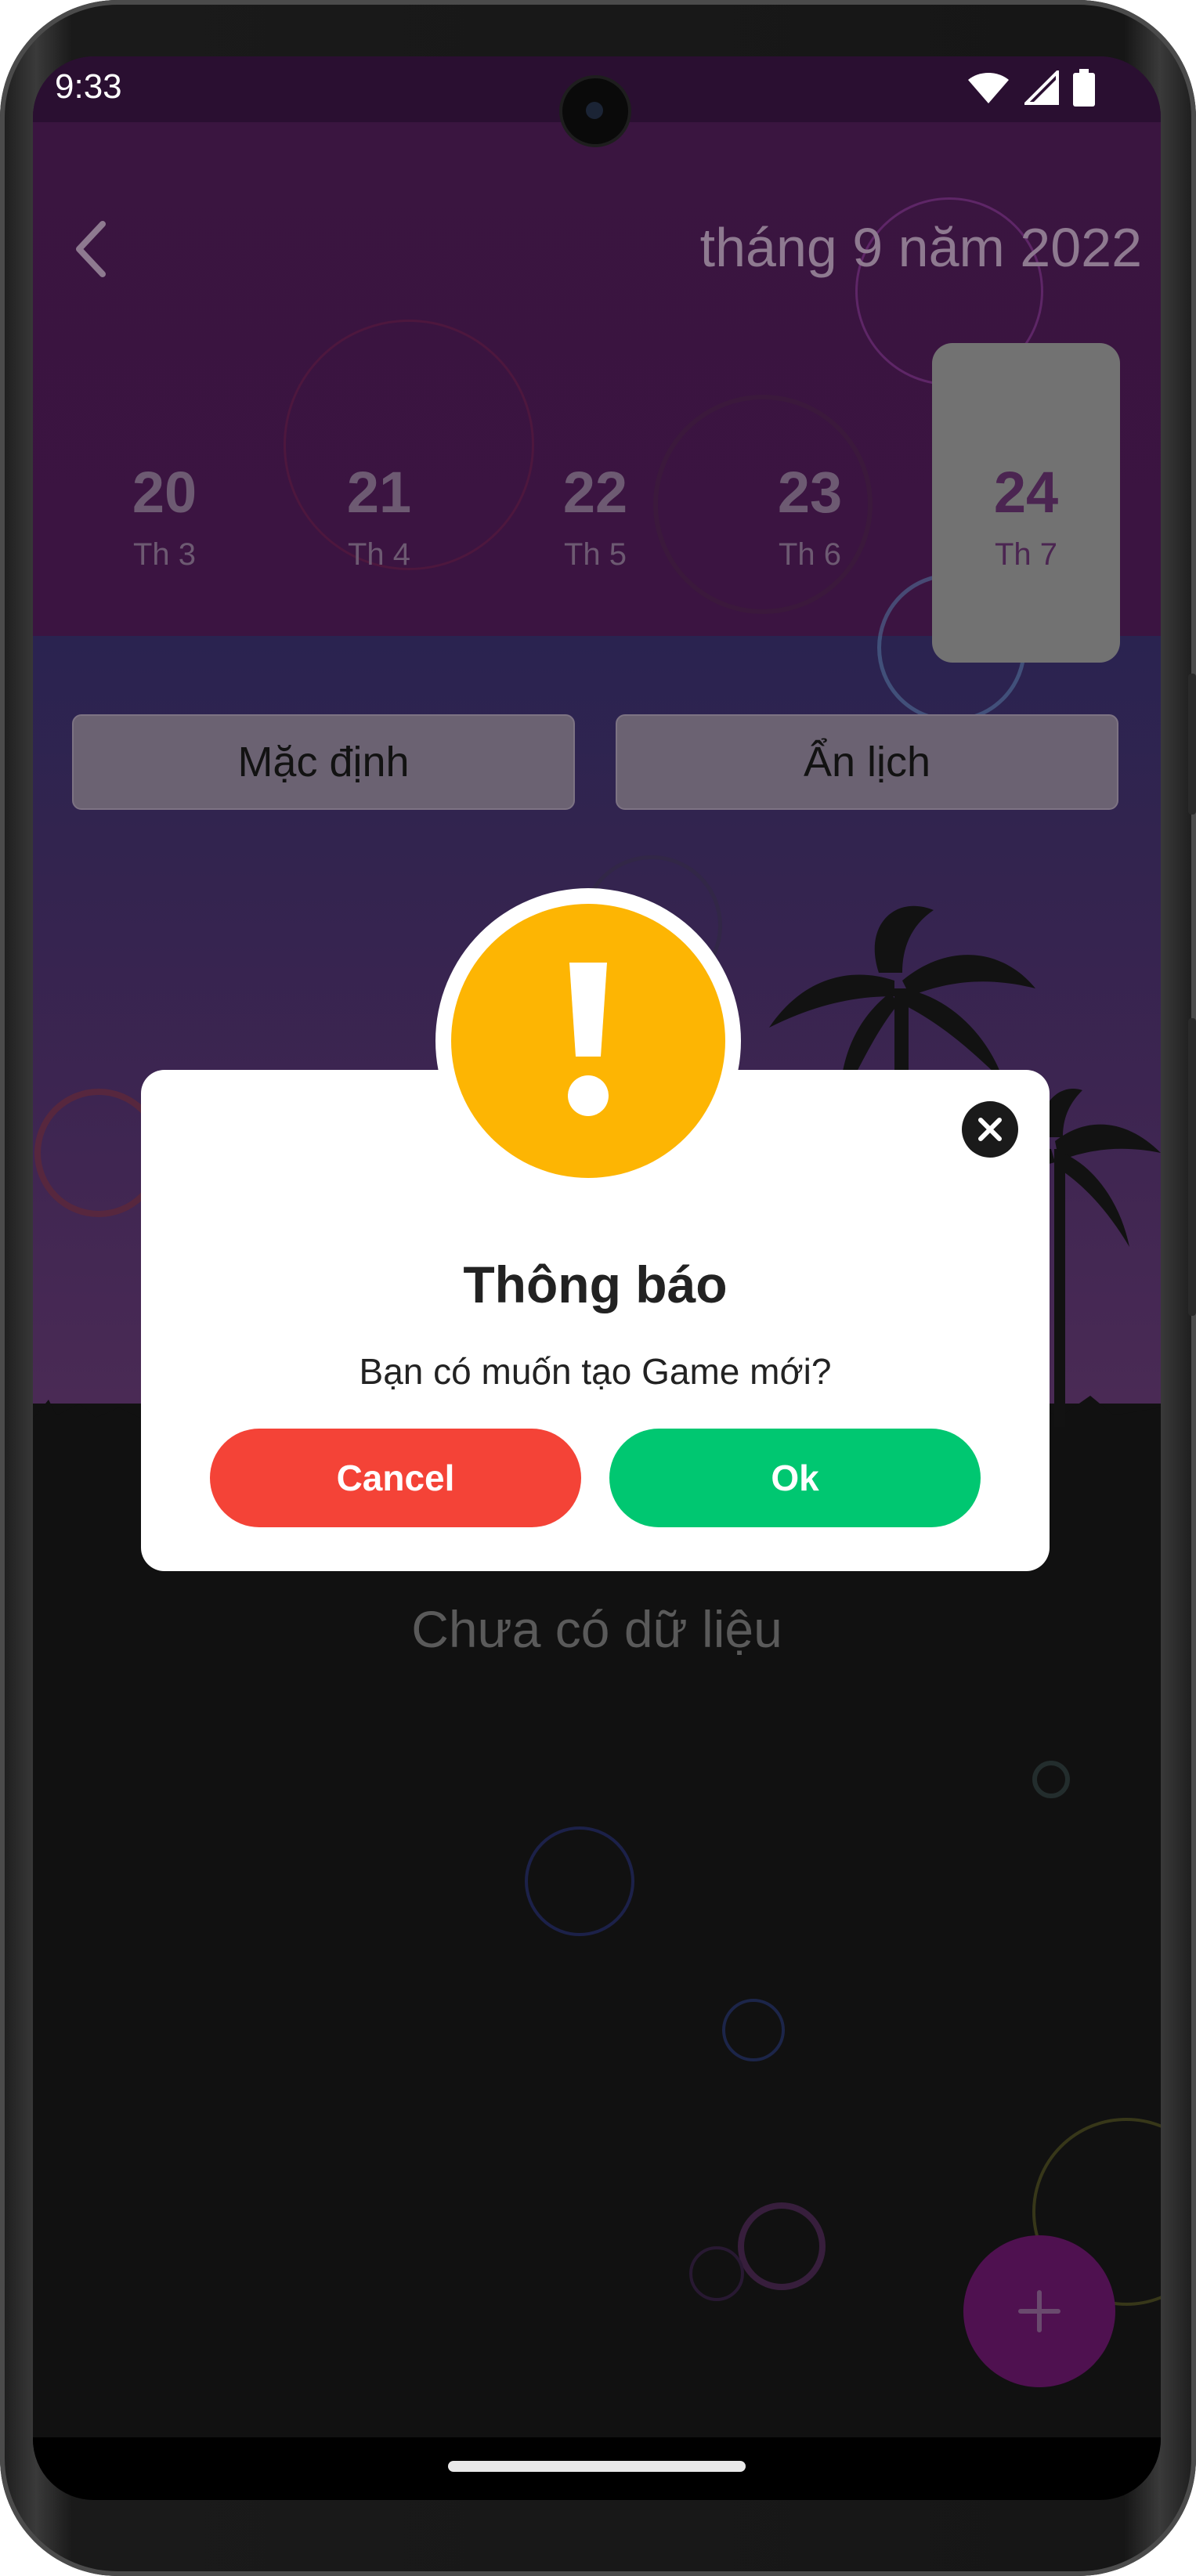 Image resolution: width=1196 pixels, height=2576 pixels. I want to click on volume-button, so click(1192, 1167).